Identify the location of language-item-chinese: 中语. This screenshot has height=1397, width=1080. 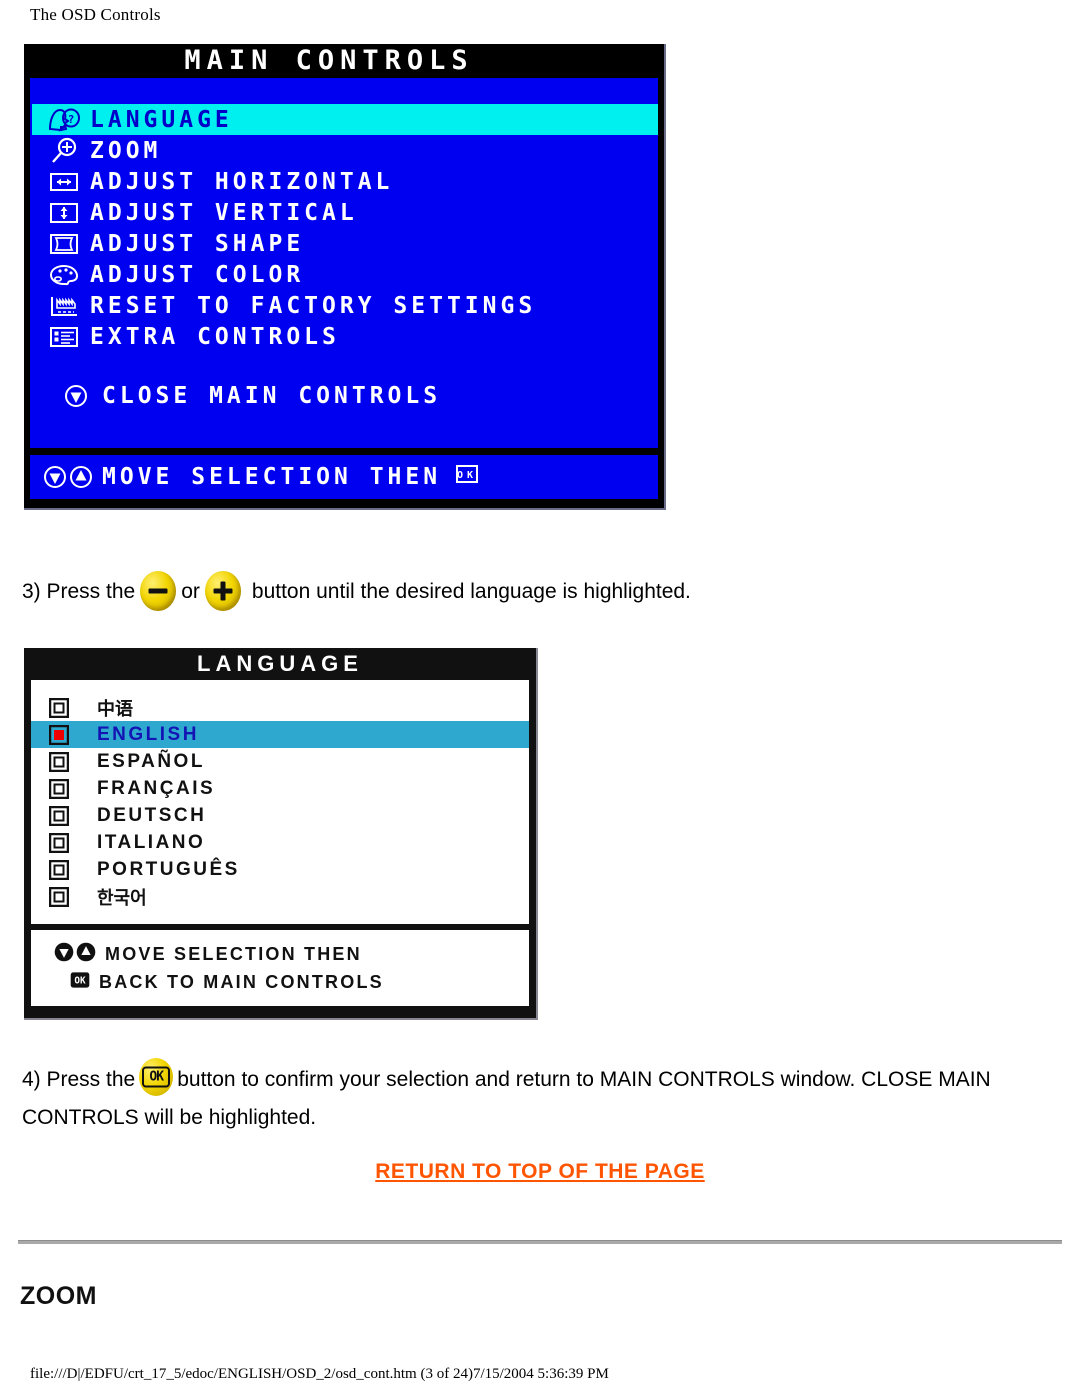
(280, 707).